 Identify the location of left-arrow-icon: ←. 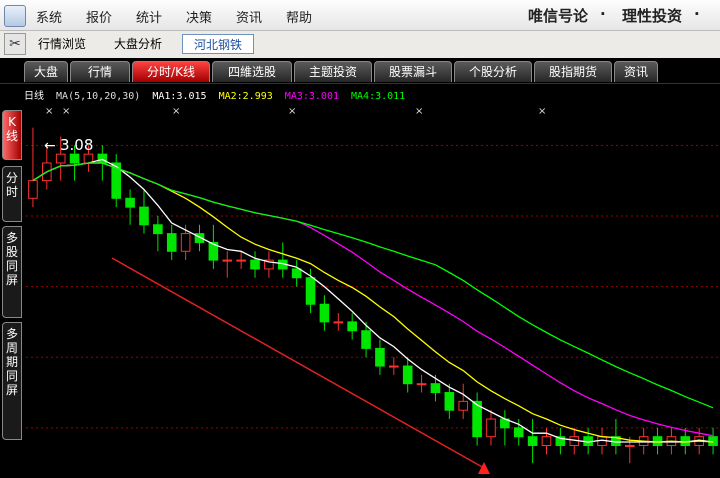
(50, 146).